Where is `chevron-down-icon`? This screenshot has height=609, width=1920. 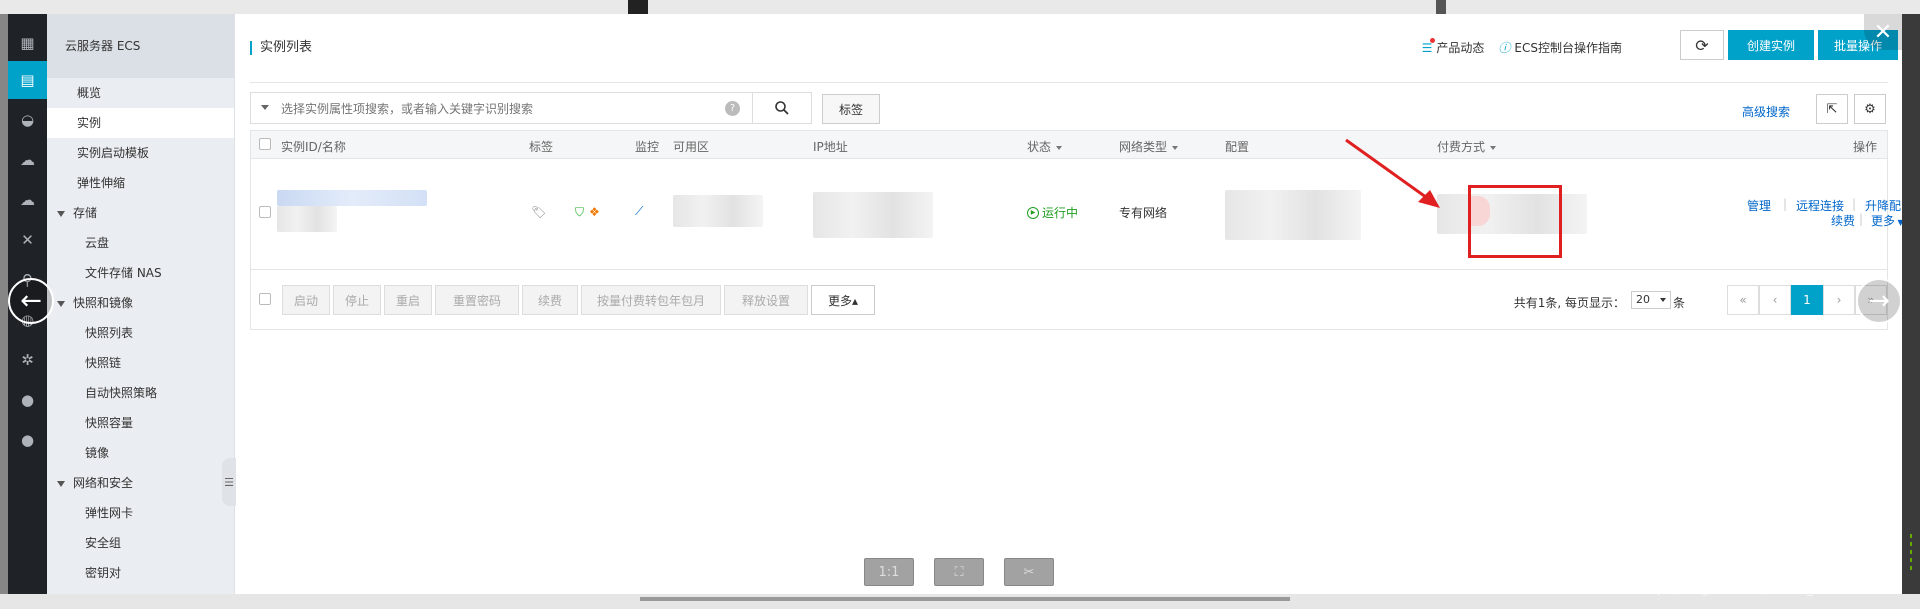 chevron-down-icon is located at coordinates (265, 107).